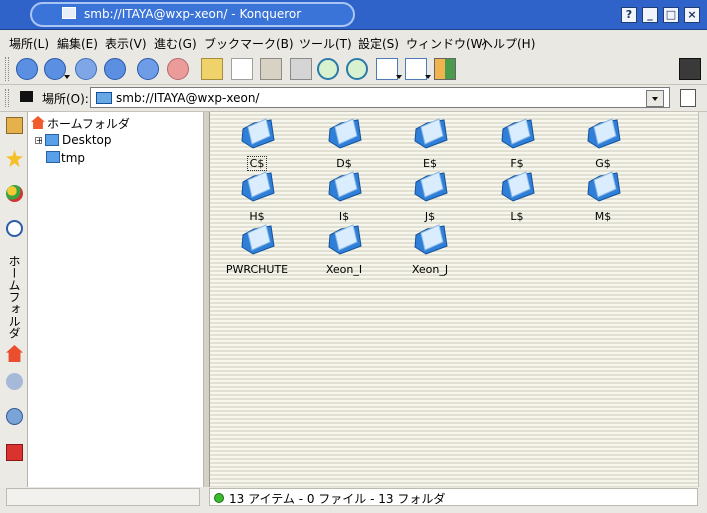 This screenshot has width=707, height=513. Describe the element at coordinates (446, 43) in the screenshot. I see `menu-window: ウィンドウ(W)` at that location.